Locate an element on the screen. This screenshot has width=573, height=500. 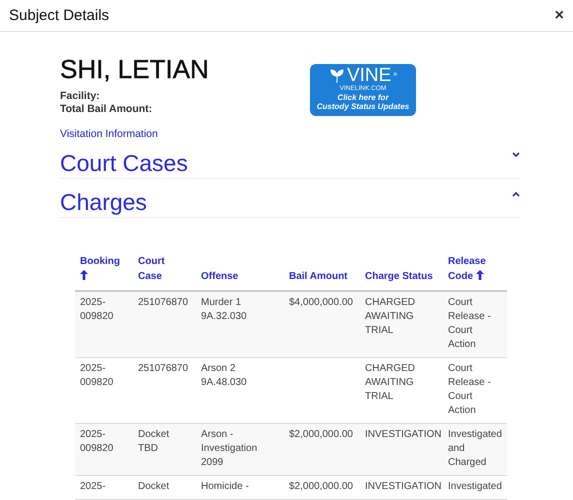
subject-name: SHI, LETIAN is located at coordinates (134, 69).